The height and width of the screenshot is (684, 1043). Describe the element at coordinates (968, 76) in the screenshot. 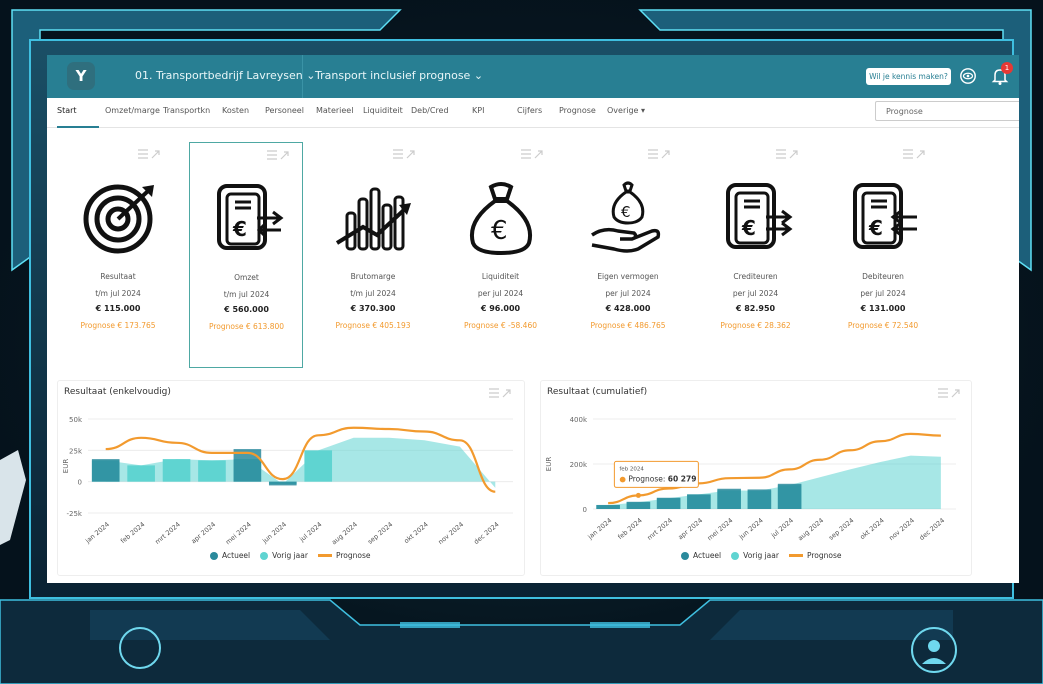

I see `eye-icon` at that location.